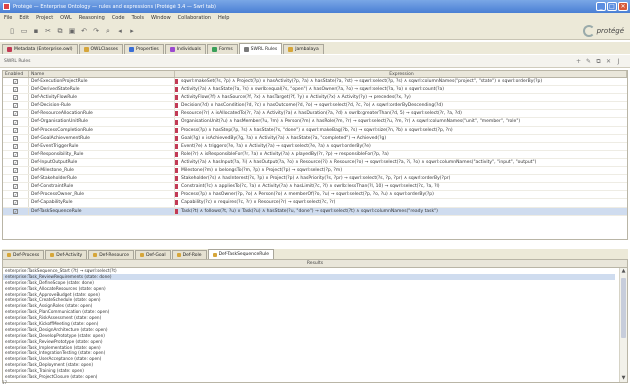 This screenshot has width=630, height=385. I want to click on delete-rule-icon: ✕, so click(608, 61).